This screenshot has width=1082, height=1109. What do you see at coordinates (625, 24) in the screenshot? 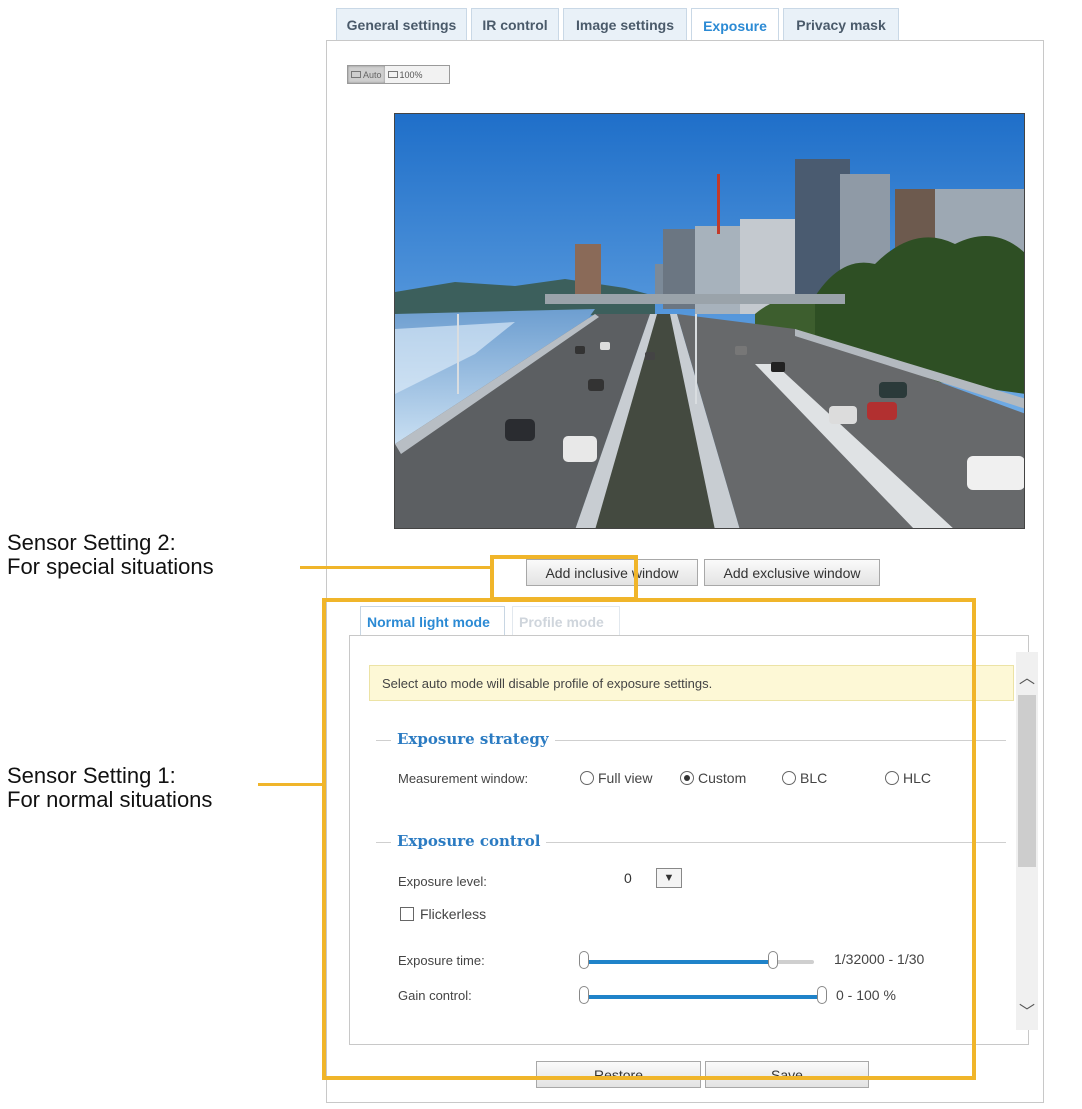
I see `tab-image-settings: Image settings` at bounding box center [625, 24].